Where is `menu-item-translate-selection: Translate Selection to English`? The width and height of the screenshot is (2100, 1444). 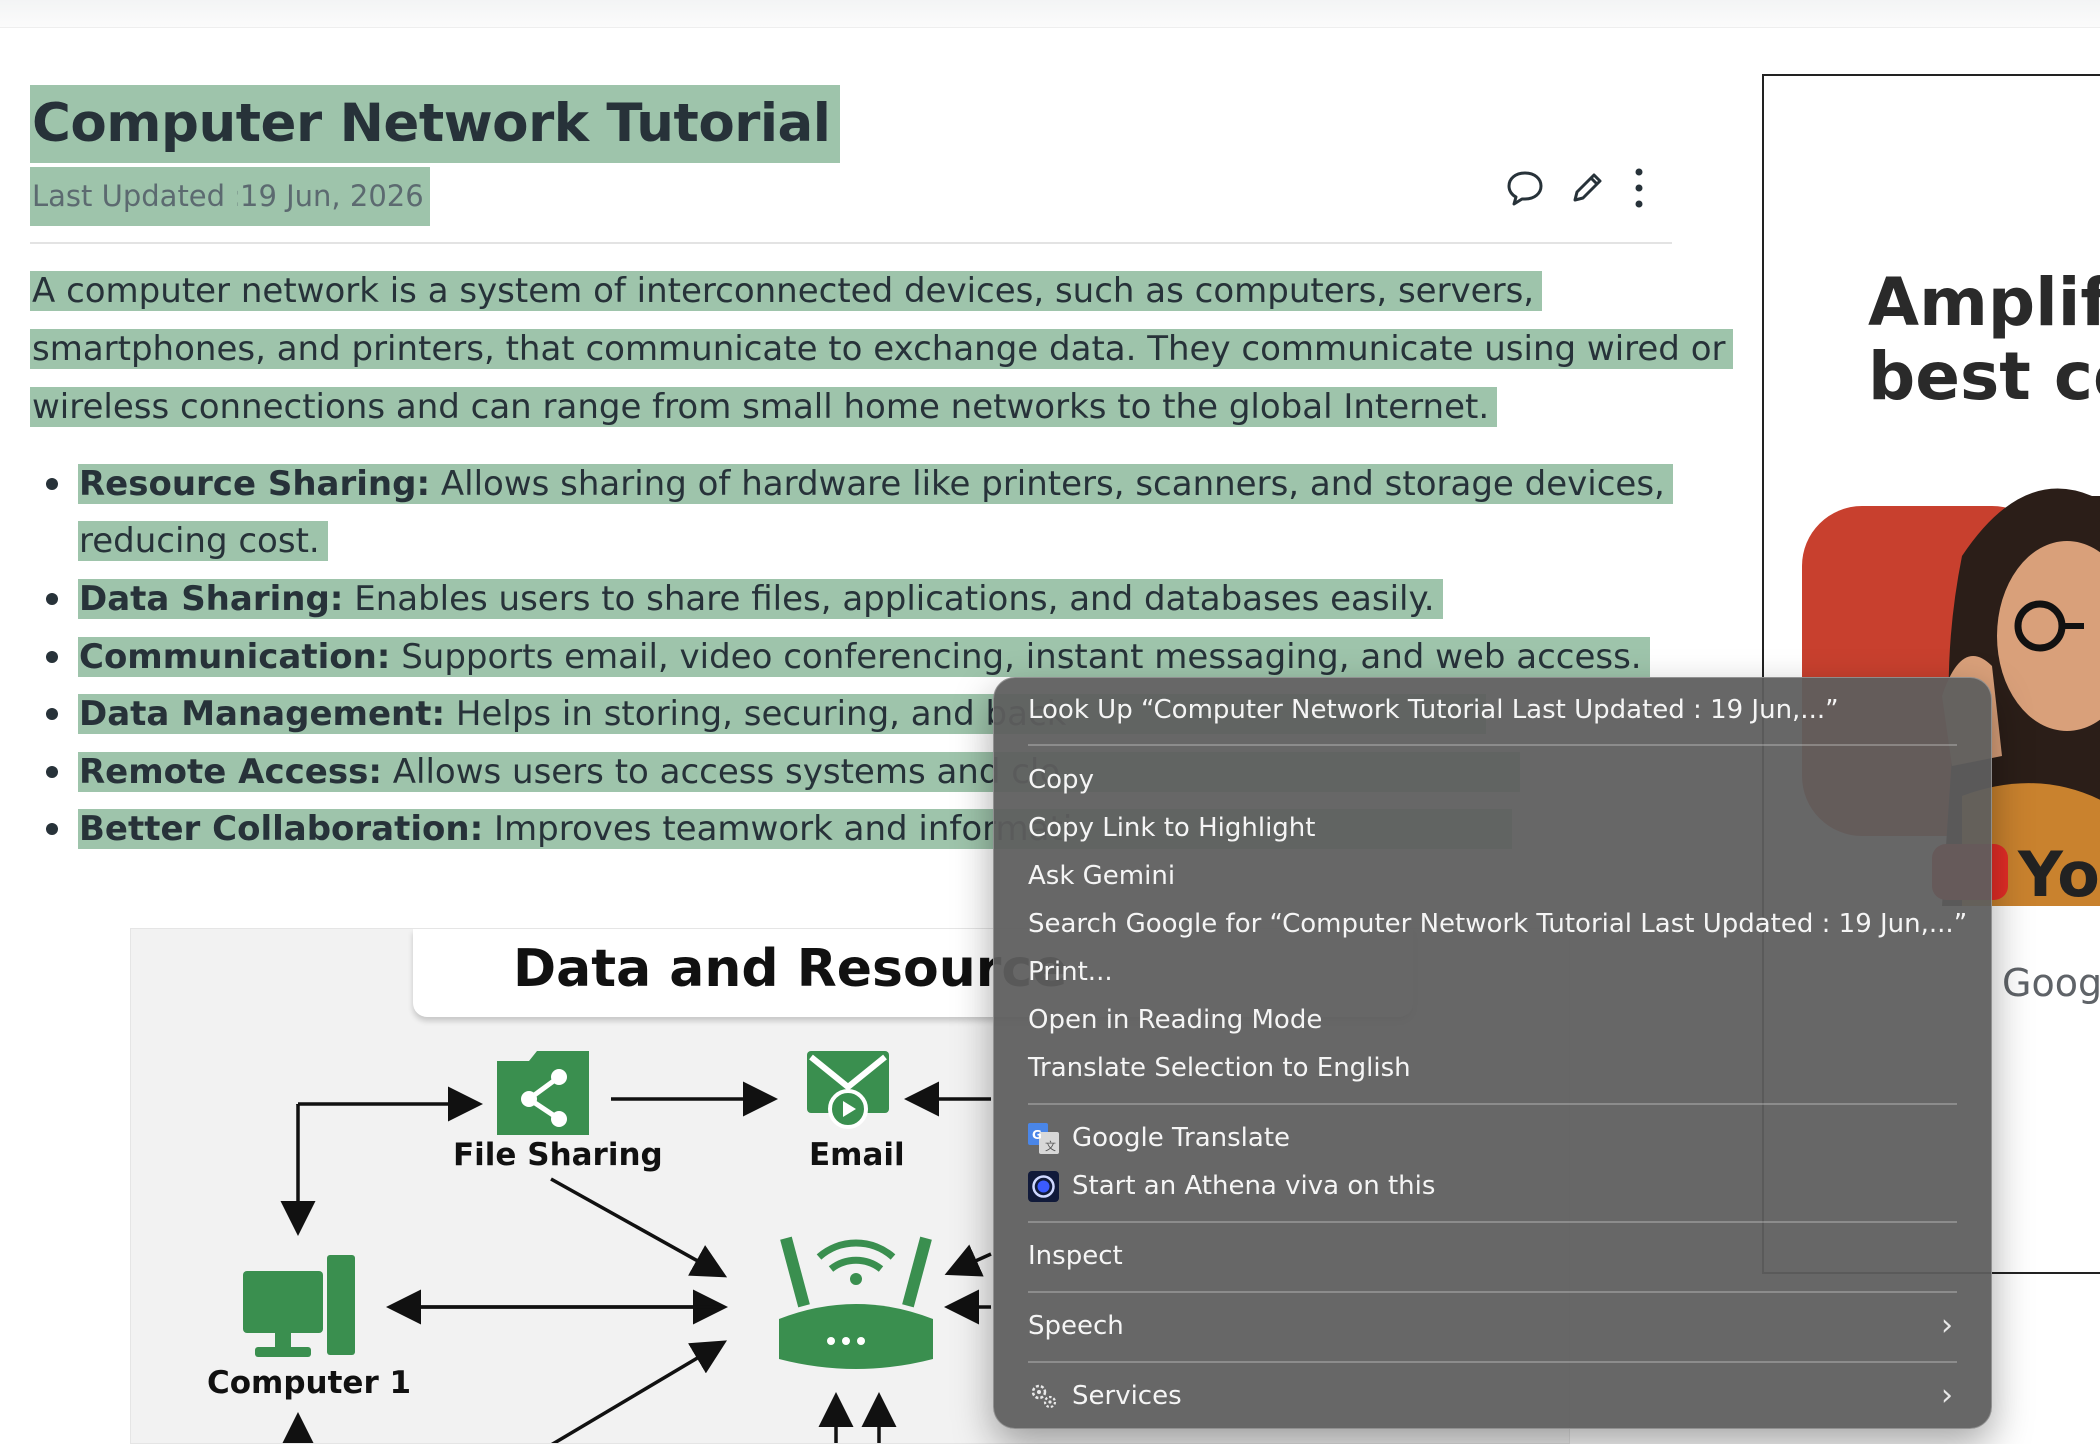
menu-item-translate-selection: Translate Selection to English is located at coordinates (1492, 1068).